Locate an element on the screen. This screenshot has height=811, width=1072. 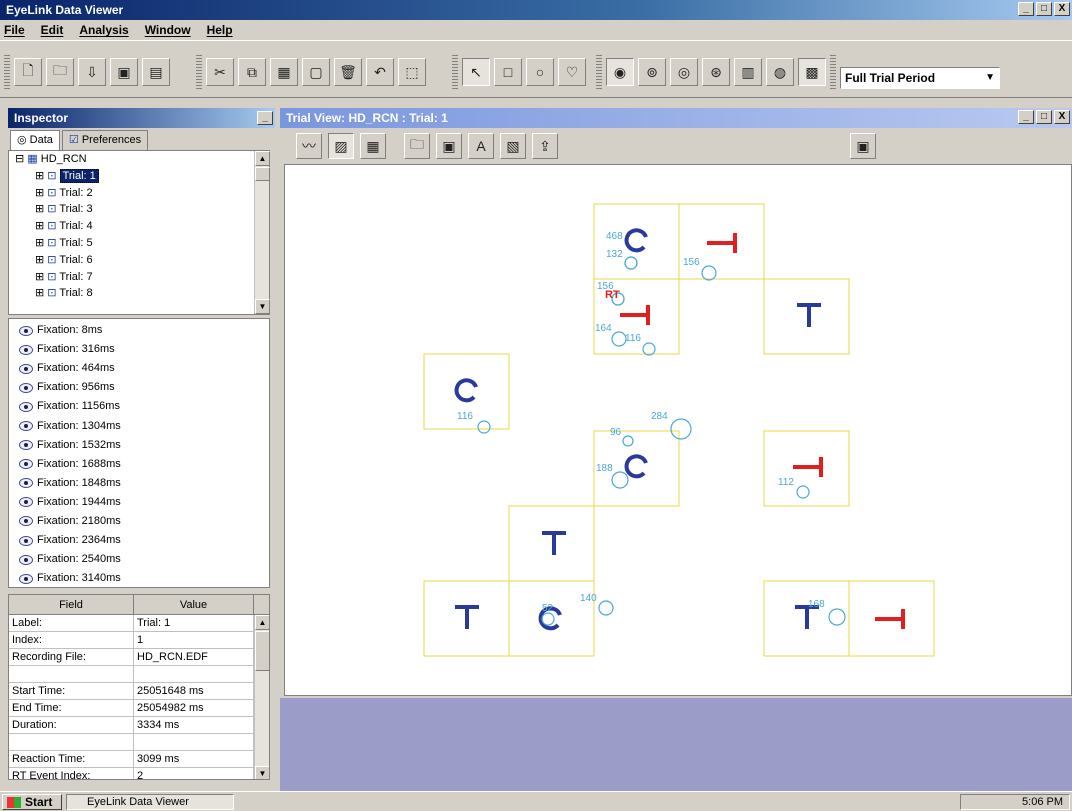
taskbar-app-button: EyeLink Data Viewer is located at coordinates (150, 802).